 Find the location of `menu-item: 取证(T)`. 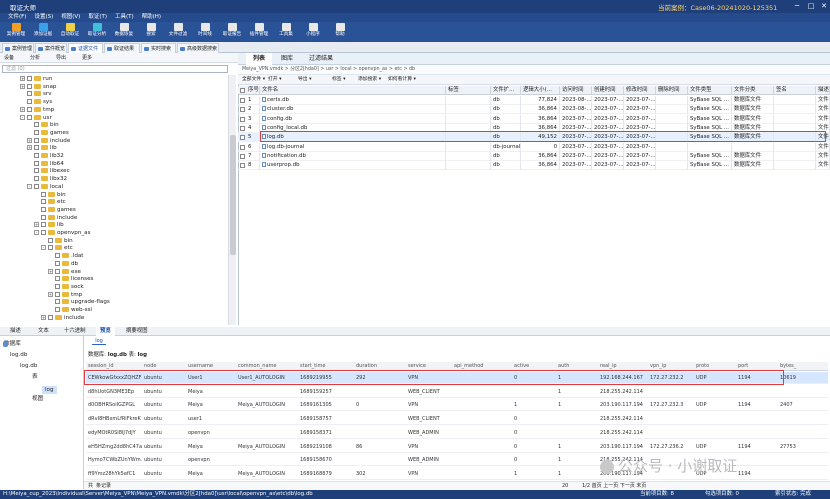

menu-item: 取证(T) is located at coordinates (97, 17).